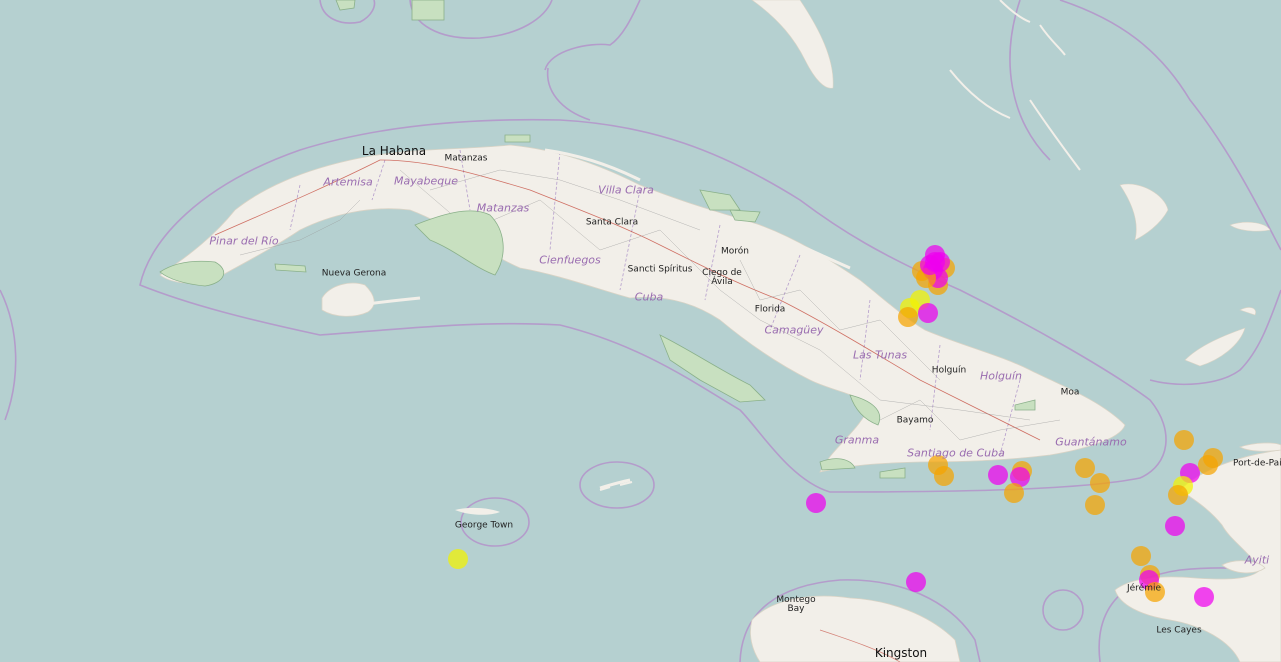  What do you see at coordinates (1015, 85) in the screenshot?
I see `bahamas-banks` at bounding box center [1015, 85].